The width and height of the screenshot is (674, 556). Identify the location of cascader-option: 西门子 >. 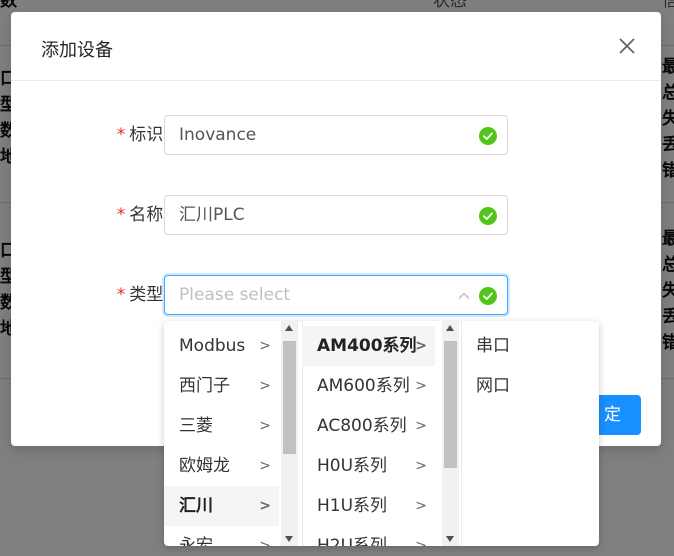
(221, 386).